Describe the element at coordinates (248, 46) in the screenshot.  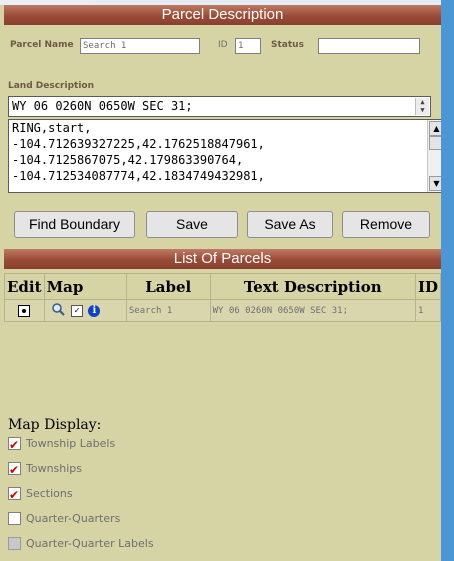
I see `id-input: 1` at that location.